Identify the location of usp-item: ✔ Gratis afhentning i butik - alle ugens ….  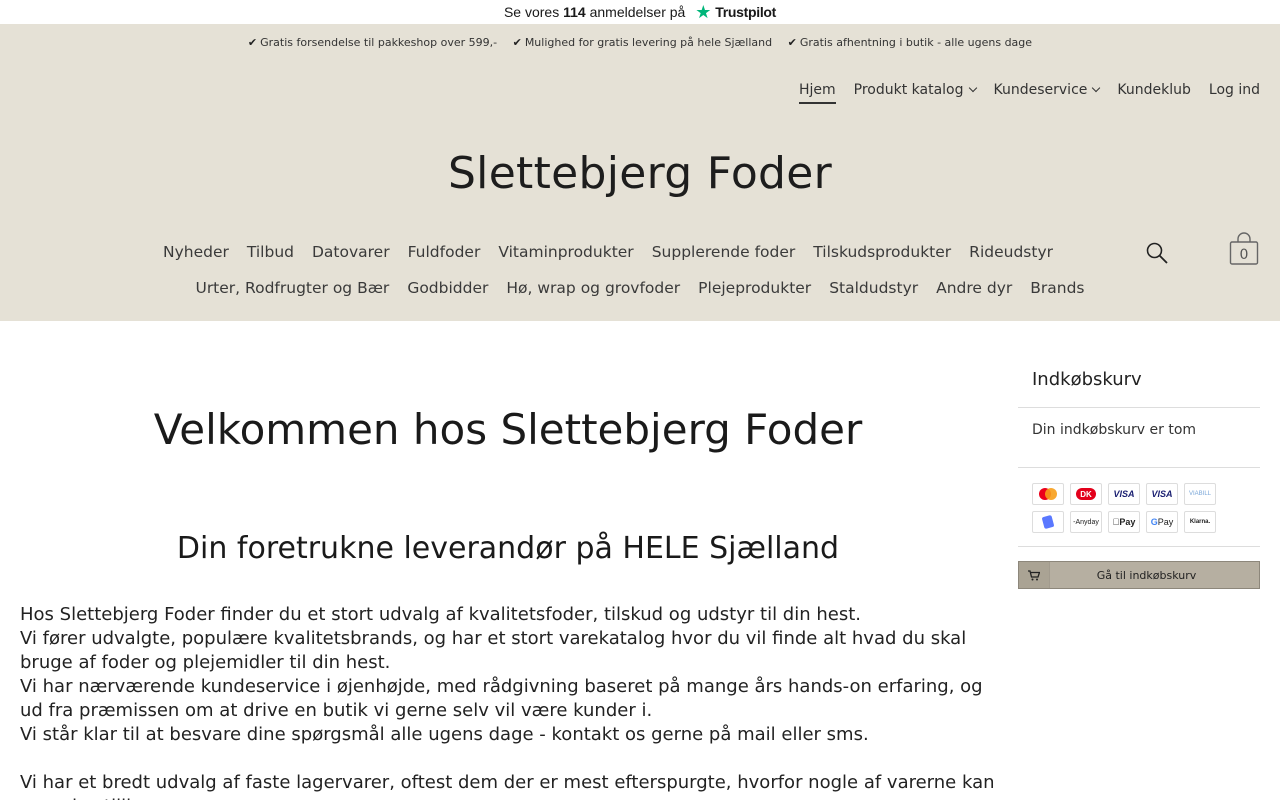
(910, 42).